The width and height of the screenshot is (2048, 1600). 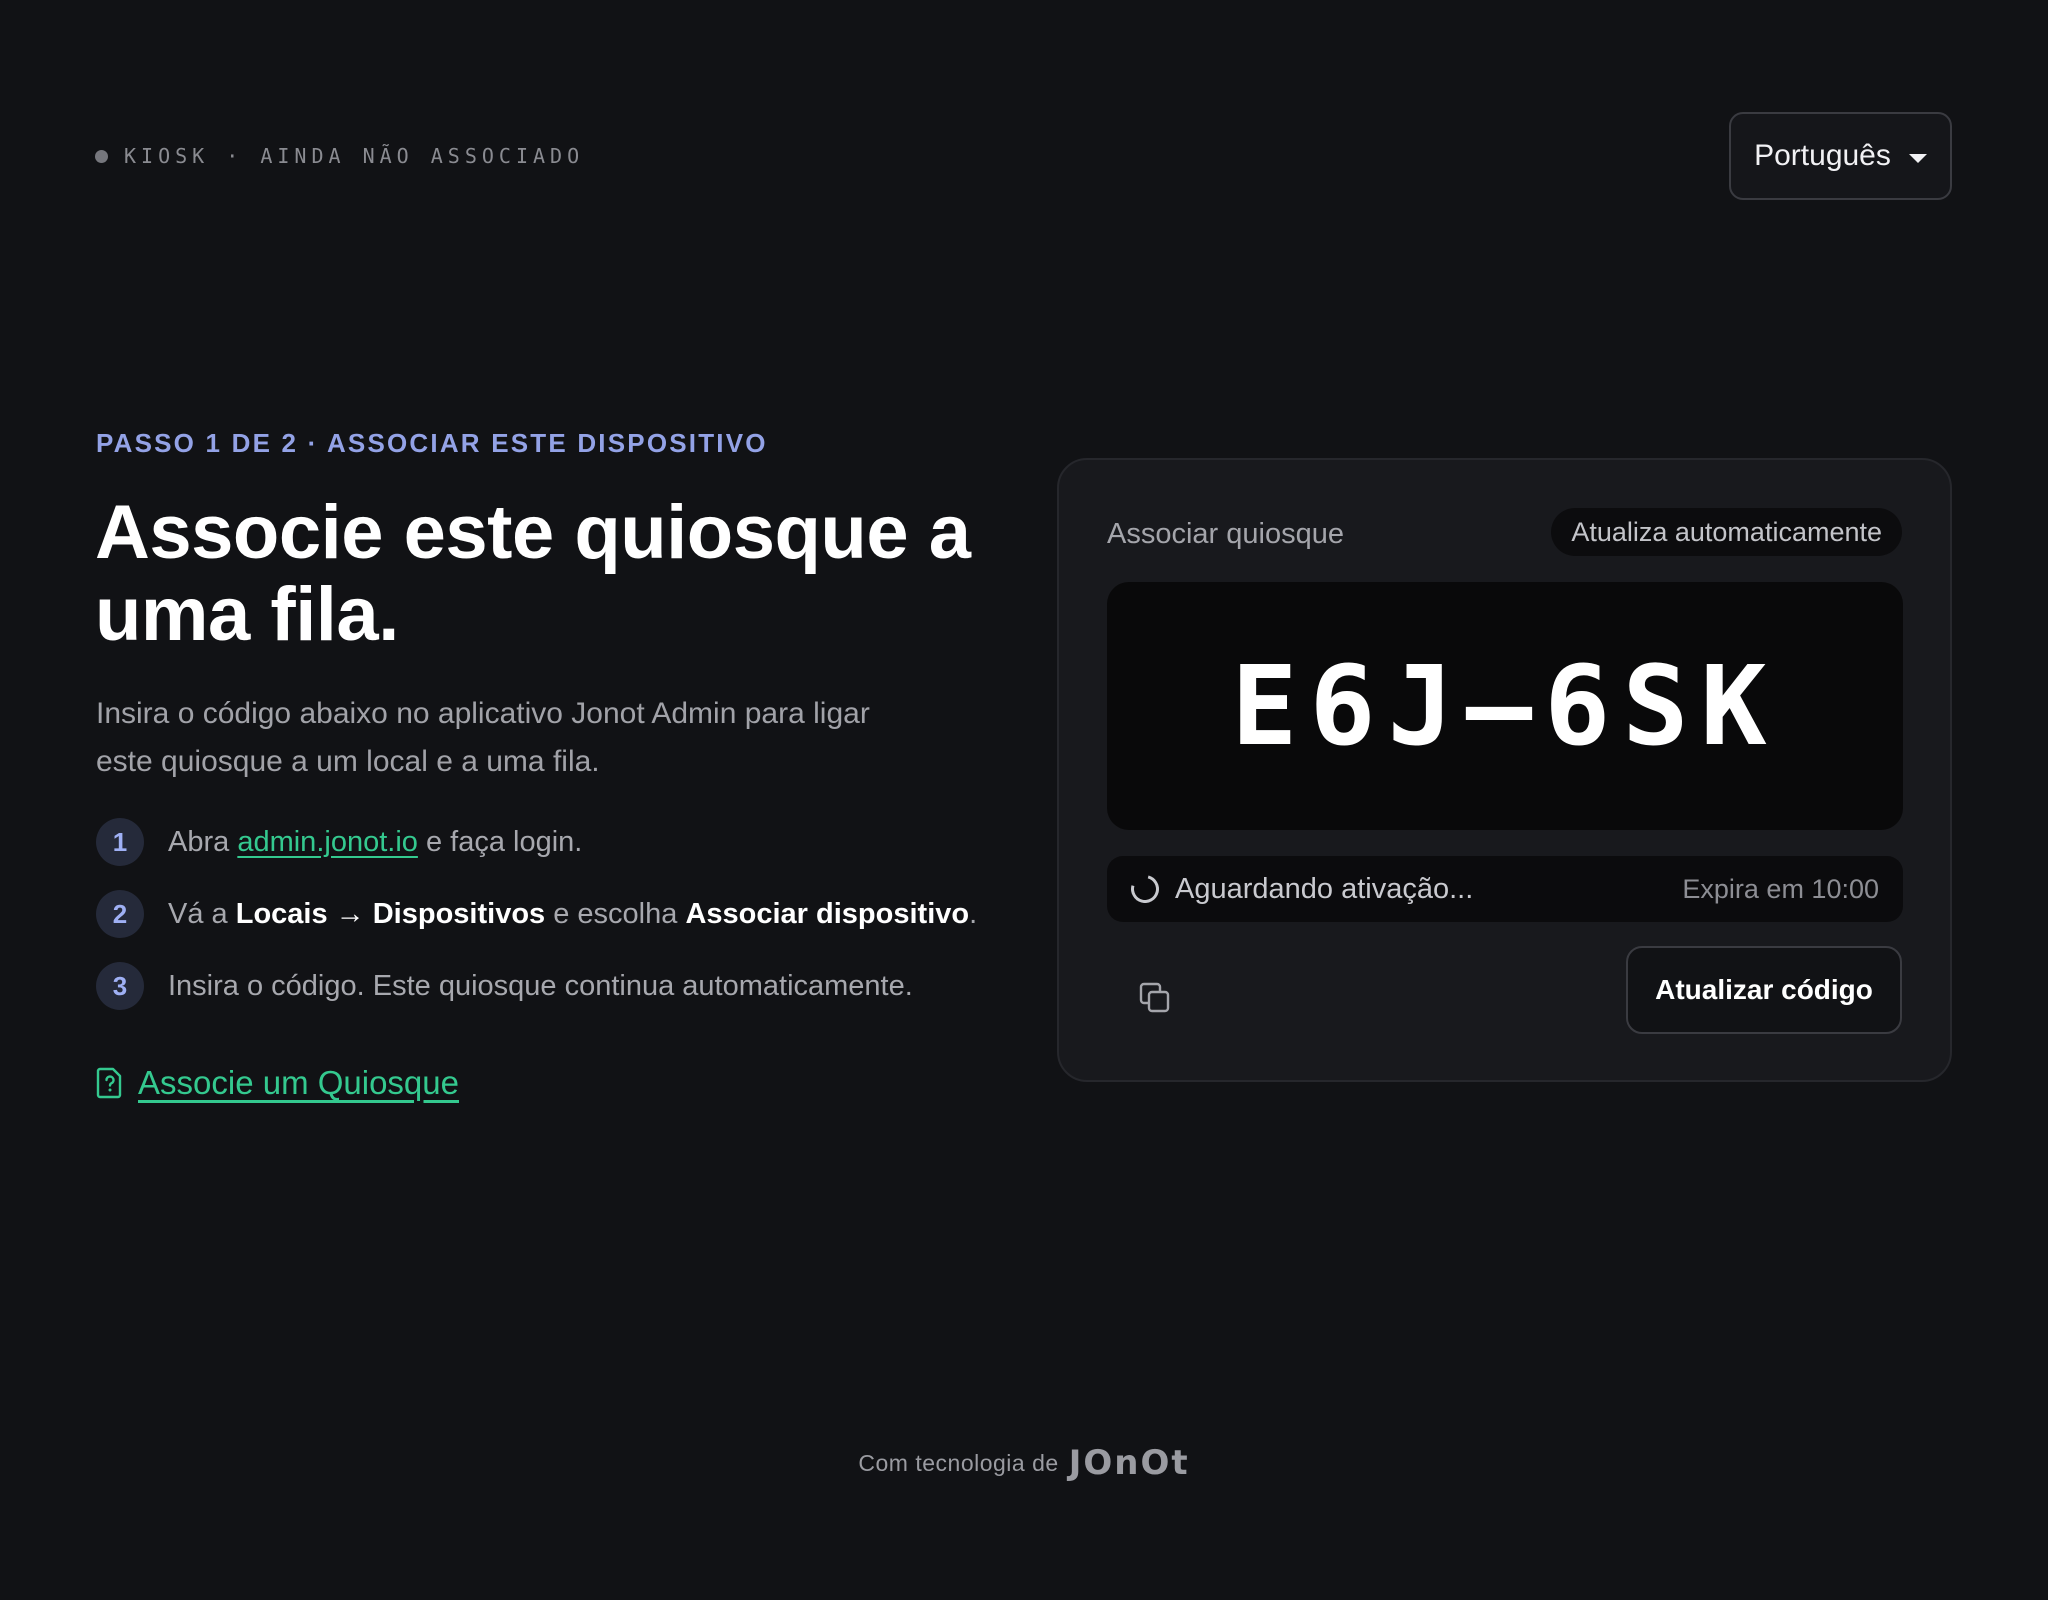 What do you see at coordinates (432, 443) in the screenshot?
I see `step-eyebrow: PASSO 1 DE 2 · ASSOCIAR ESTE DISPOSITIVO` at bounding box center [432, 443].